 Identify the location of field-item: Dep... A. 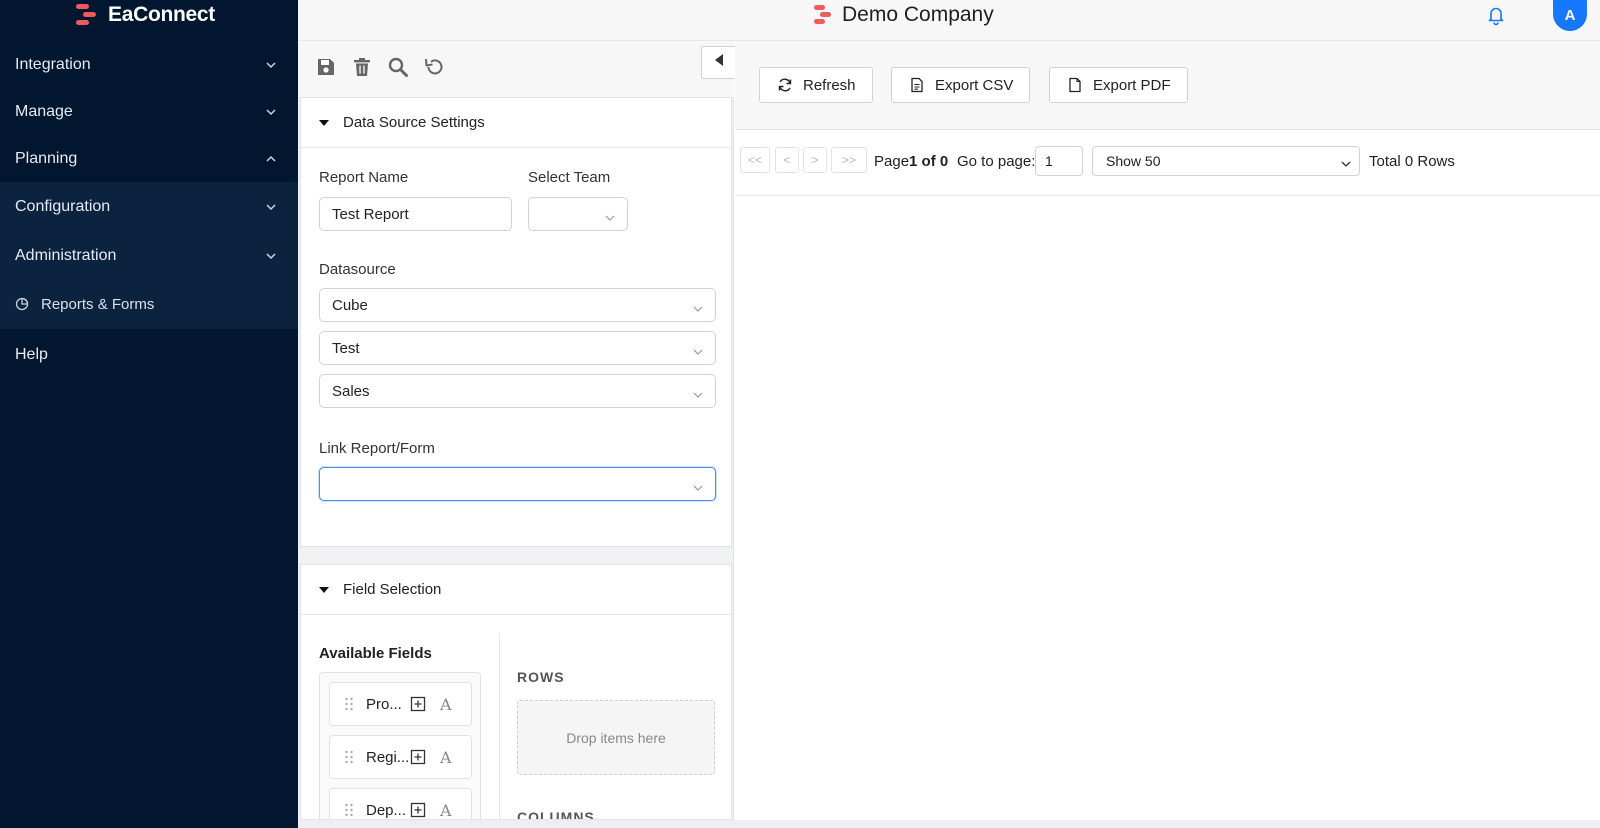
(400, 804).